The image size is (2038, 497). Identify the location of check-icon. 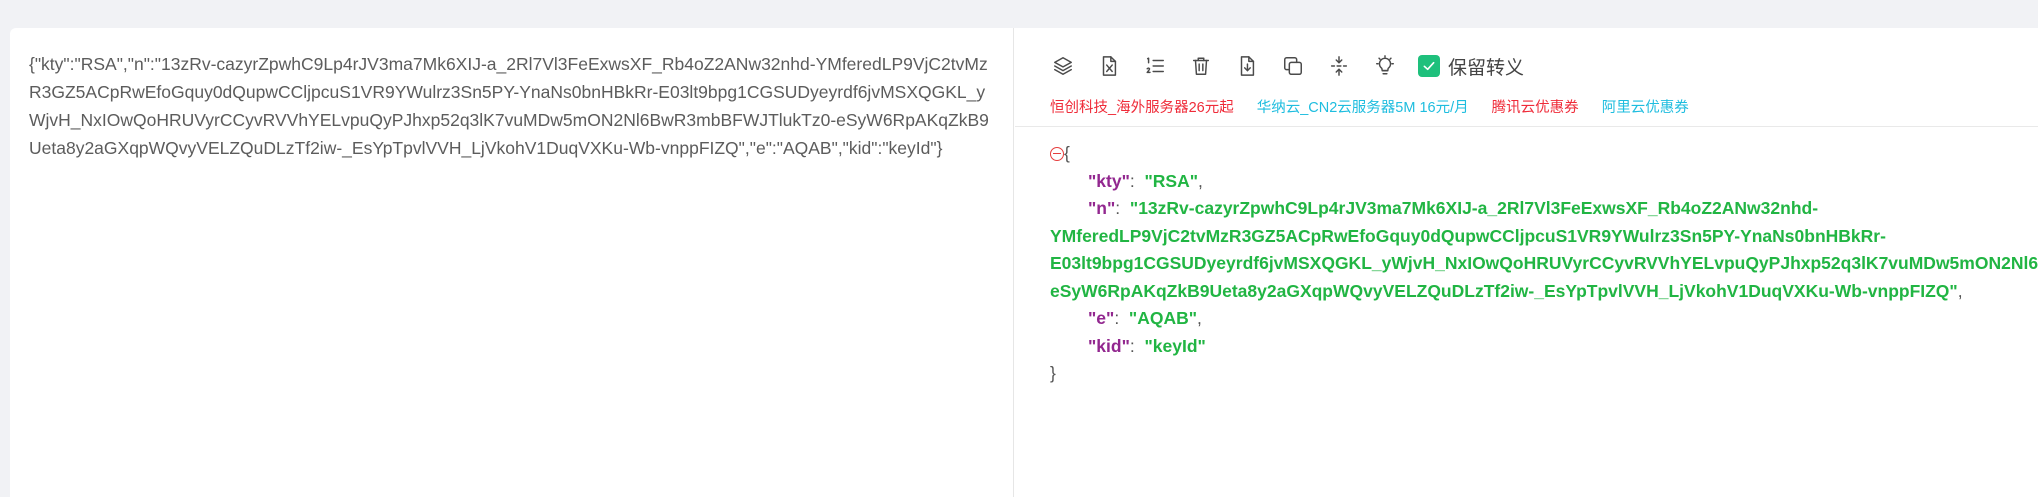
(1429, 66).